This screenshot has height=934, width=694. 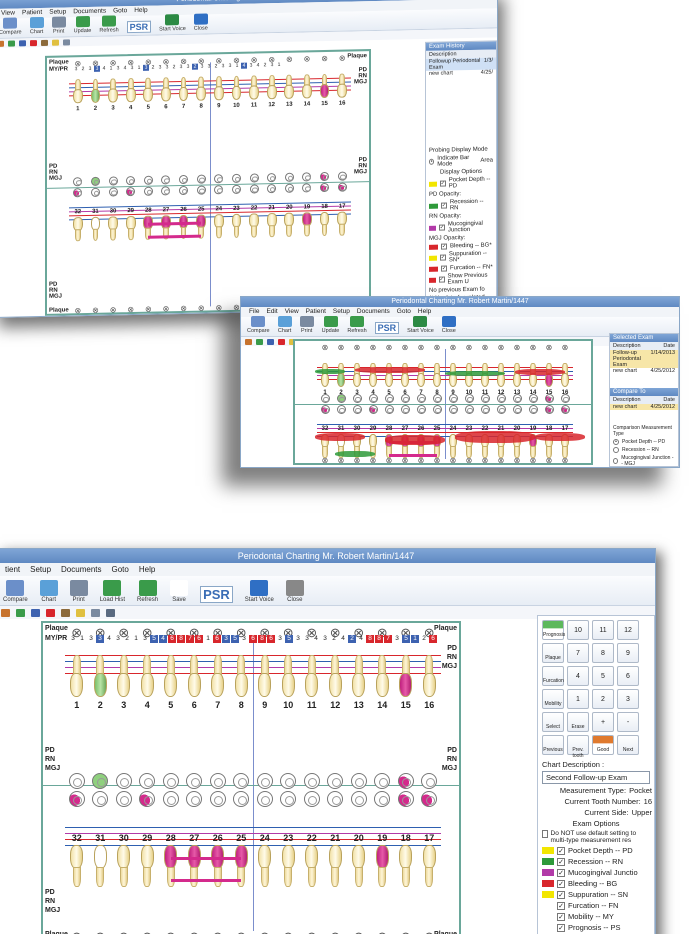 I want to click on menu-item-help: Help, so click(x=147, y=569).